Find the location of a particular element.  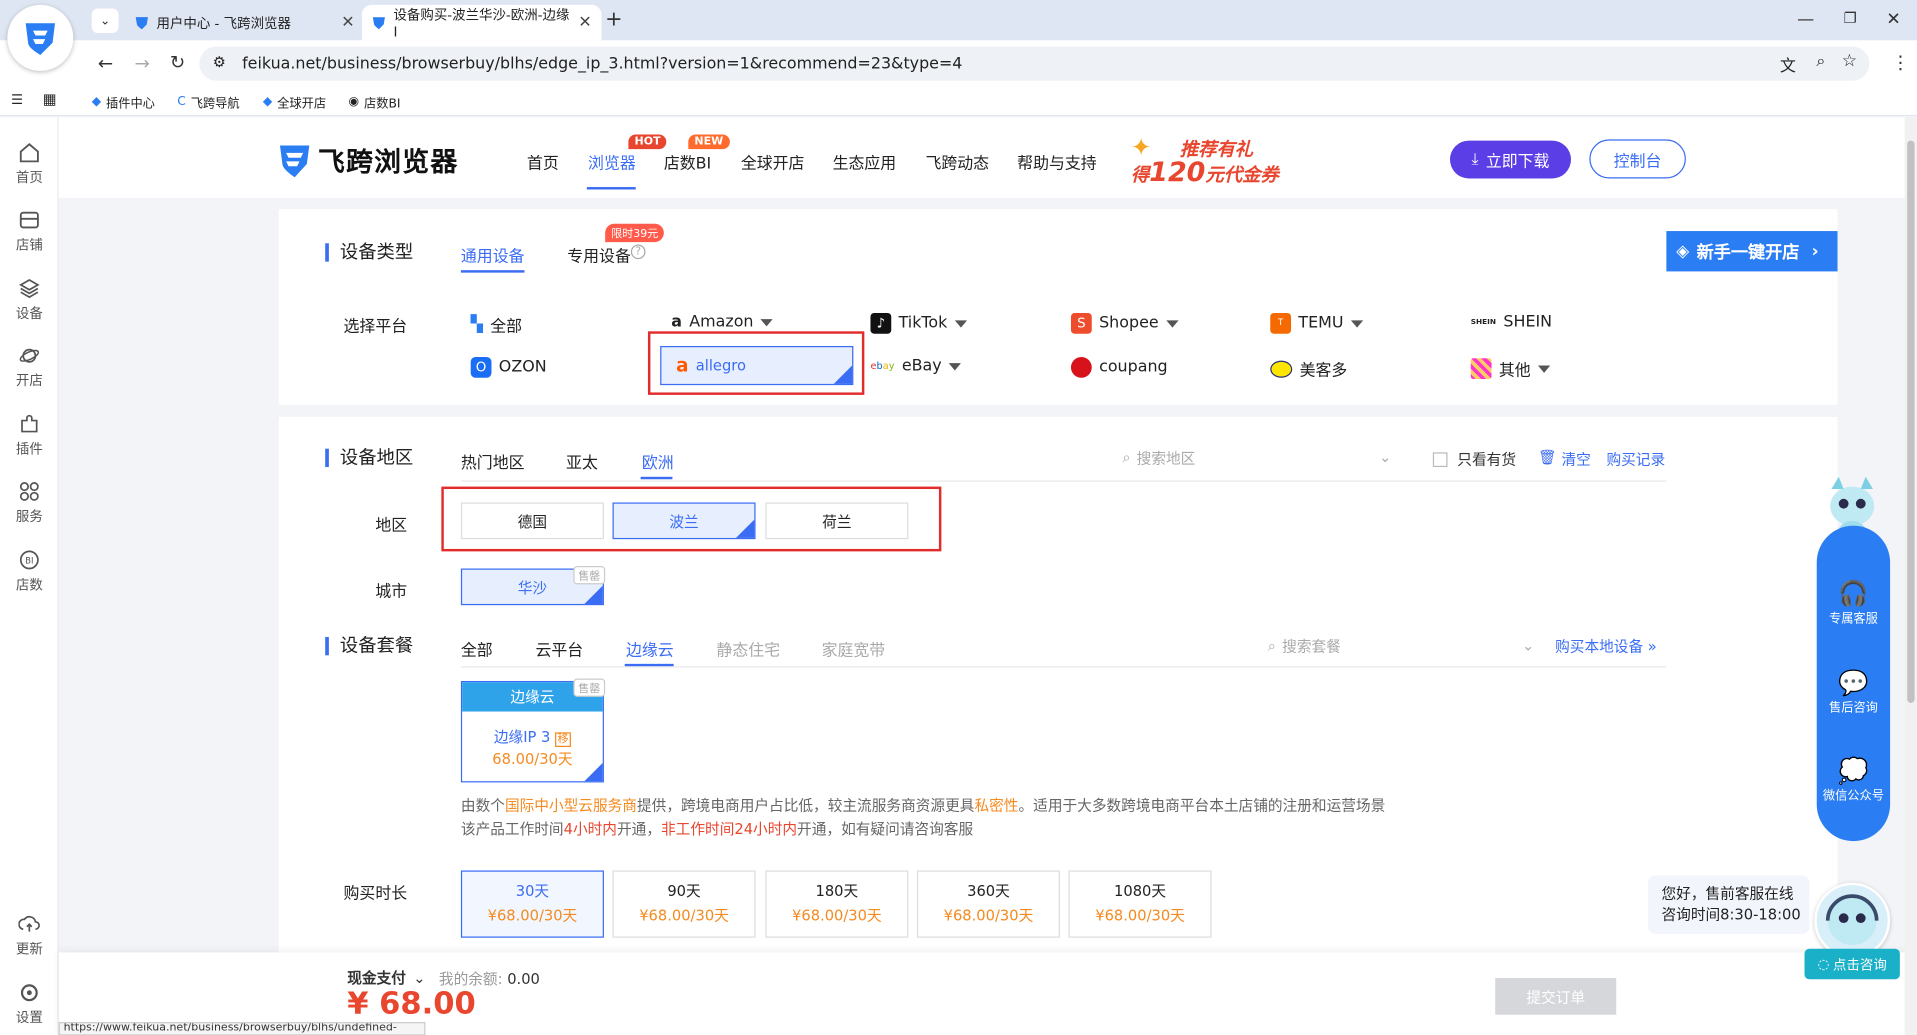

bookmark-item: C 飞跨导航 is located at coordinates (208, 102).